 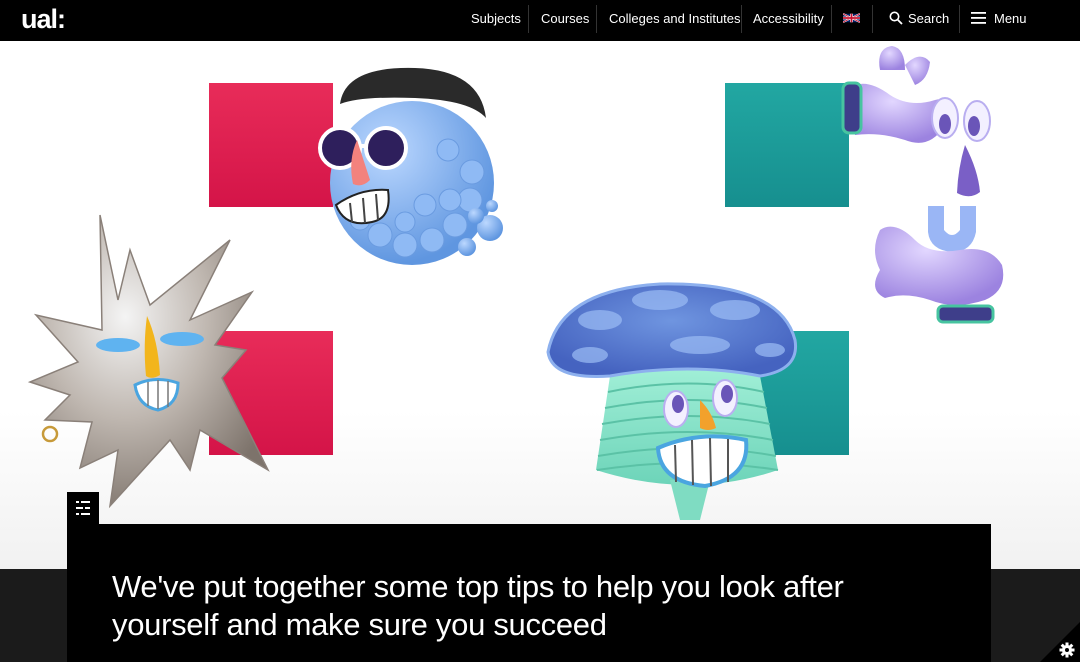 What do you see at coordinates (978, 18) in the screenshot?
I see `hamburger-icon` at bounding box center [978, 18].